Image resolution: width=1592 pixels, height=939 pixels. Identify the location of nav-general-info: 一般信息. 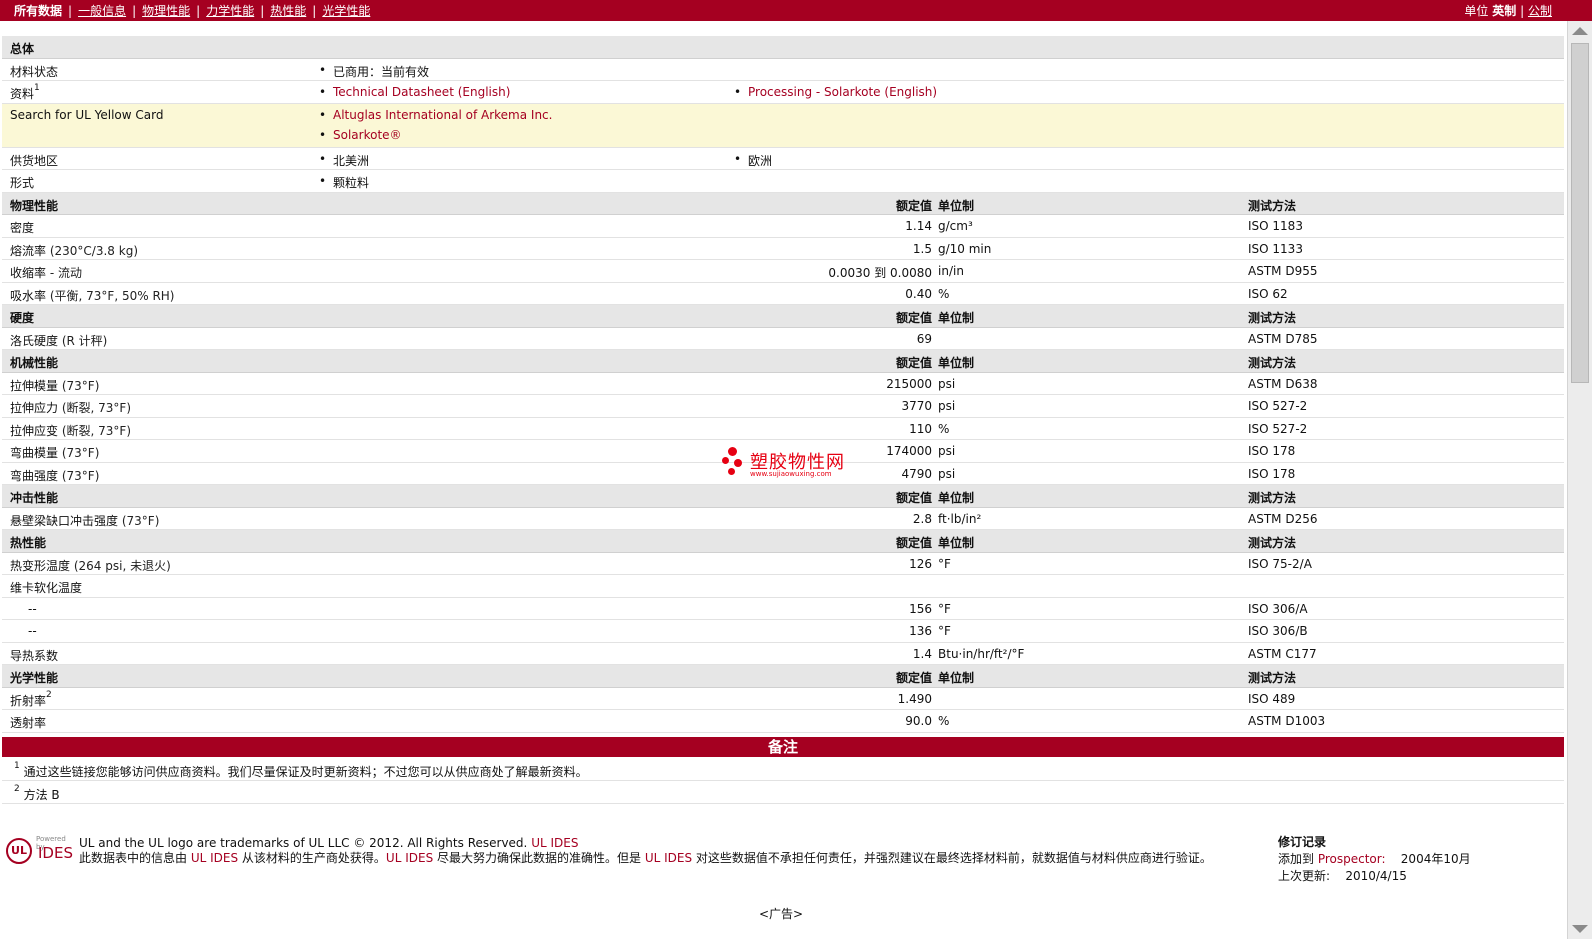
(102, 11).